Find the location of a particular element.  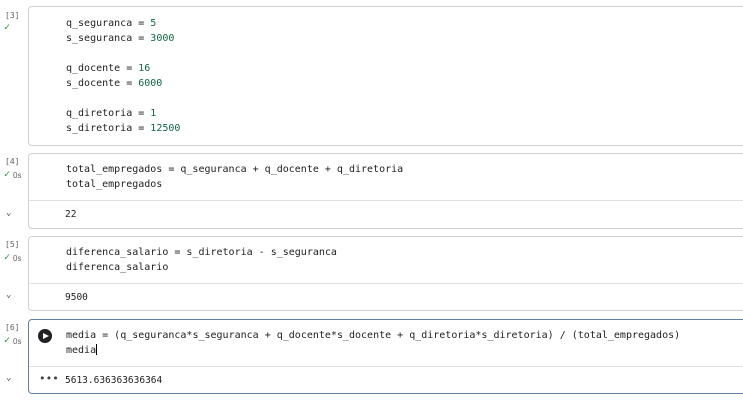

cell-output: 9500 is located at coordinates (76, 297).